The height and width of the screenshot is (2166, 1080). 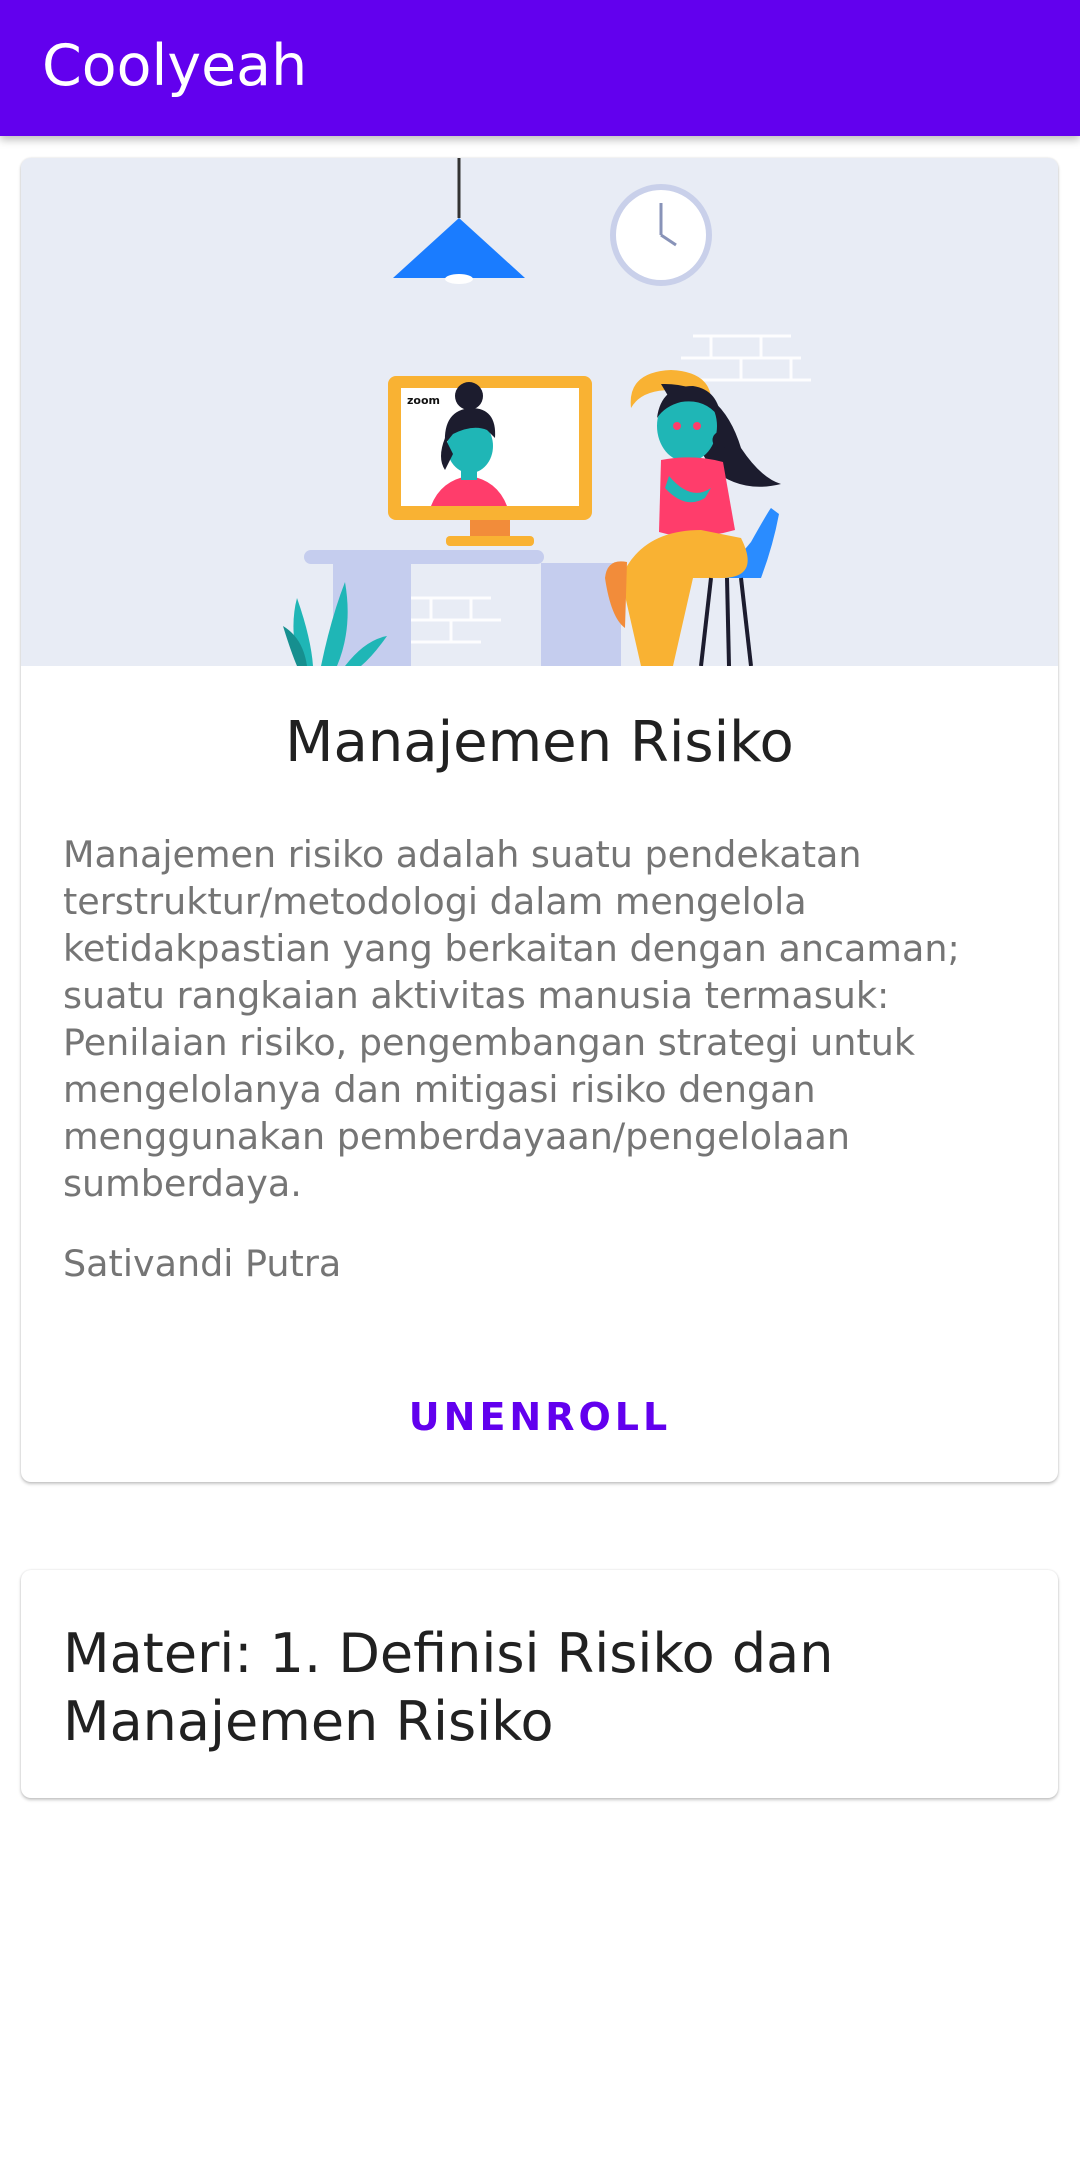 I want to click on unenroll-button: UNENROLL, so click(x=540, y=1417).